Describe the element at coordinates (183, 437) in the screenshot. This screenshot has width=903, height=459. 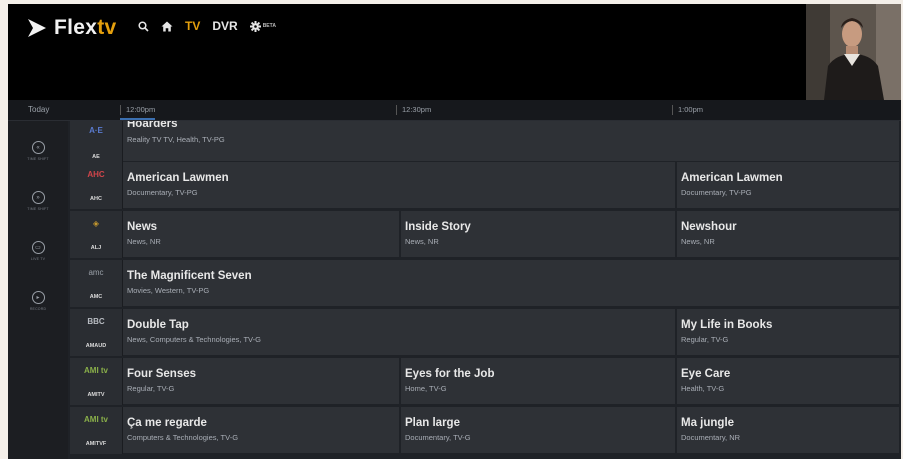
I see `program-meta: Computers & Technologies, TV-G` at that location.